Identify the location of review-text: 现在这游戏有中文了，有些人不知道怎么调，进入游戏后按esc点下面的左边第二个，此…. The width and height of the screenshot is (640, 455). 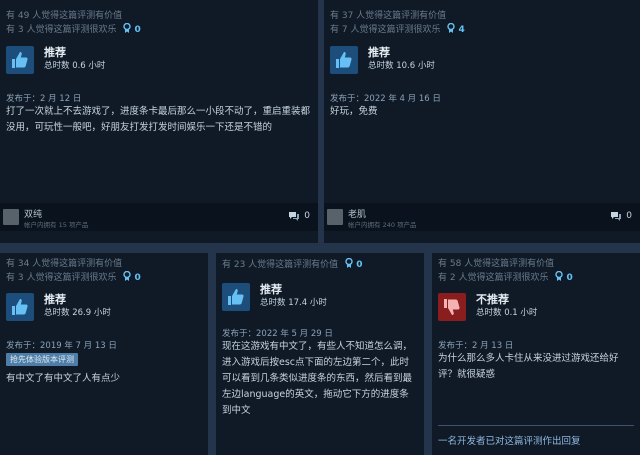
(317, 378).